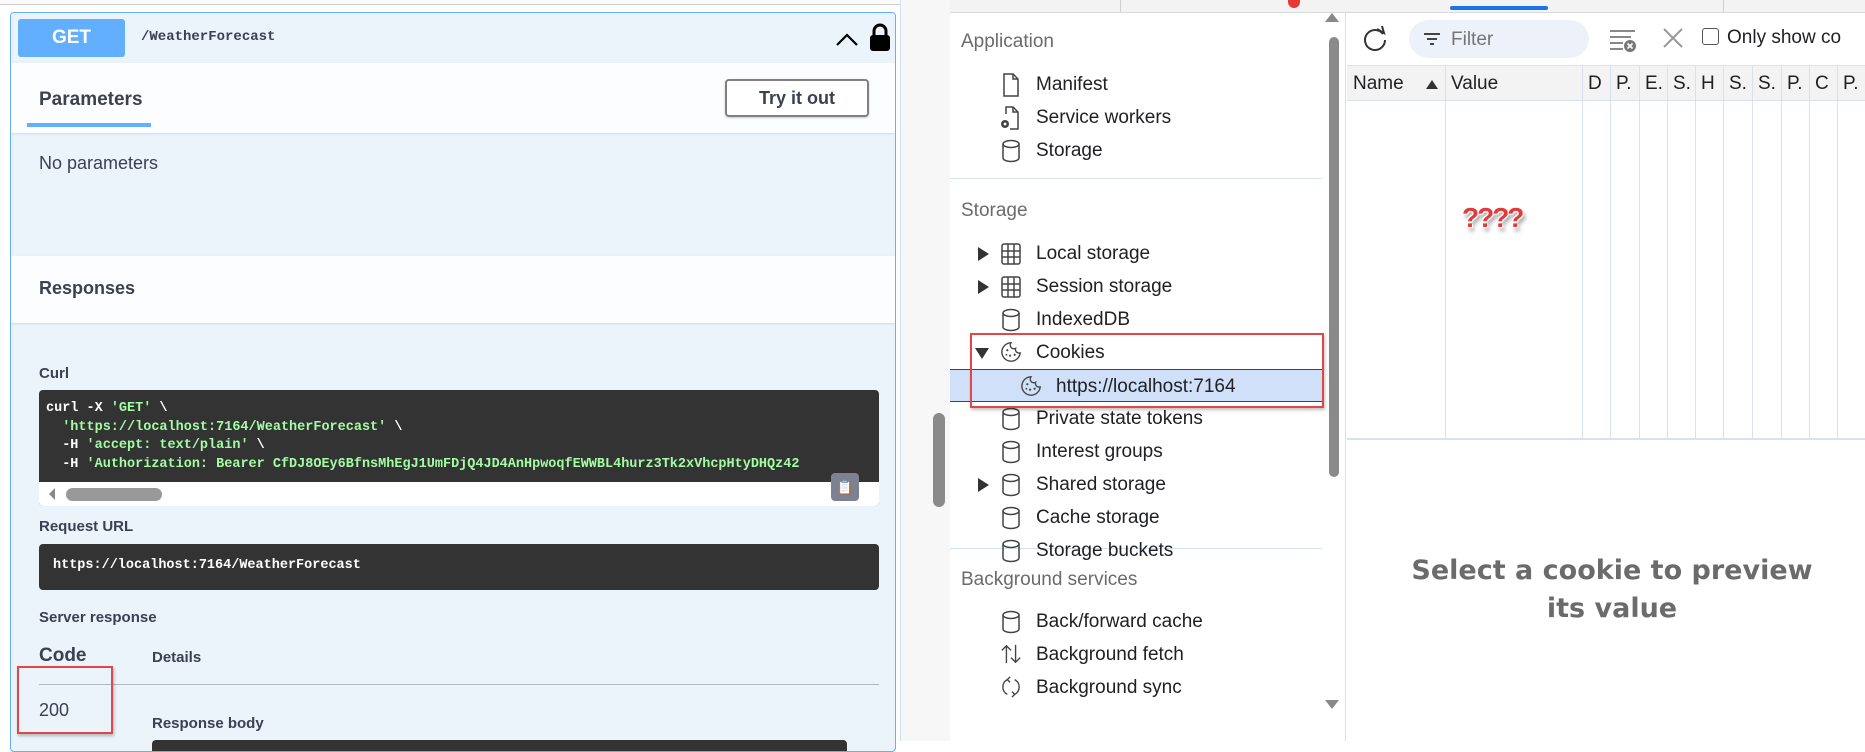 Image resolution: width=1865 pixels, height=752 pixels. What do you see at coordinates (1136, 117) in the screenshot?
I see `sidebar-item-service-workers: Service workers` at bounding box center [1136, 117].